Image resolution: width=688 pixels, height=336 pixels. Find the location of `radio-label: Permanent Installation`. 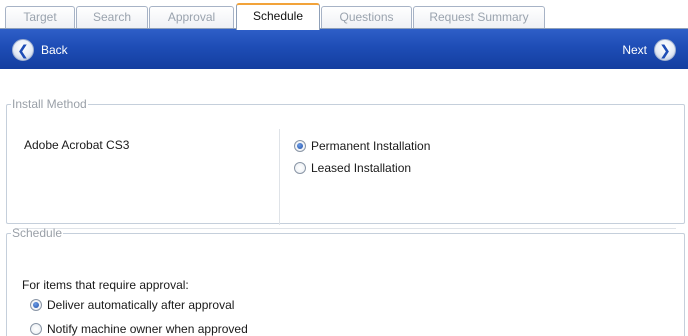

radio-label: Permanent Installation is located at coordinates (371, 146).